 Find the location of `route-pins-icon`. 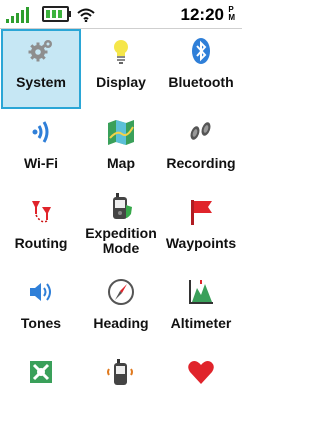

route-pins-icon is located at coordinates (41, 212).